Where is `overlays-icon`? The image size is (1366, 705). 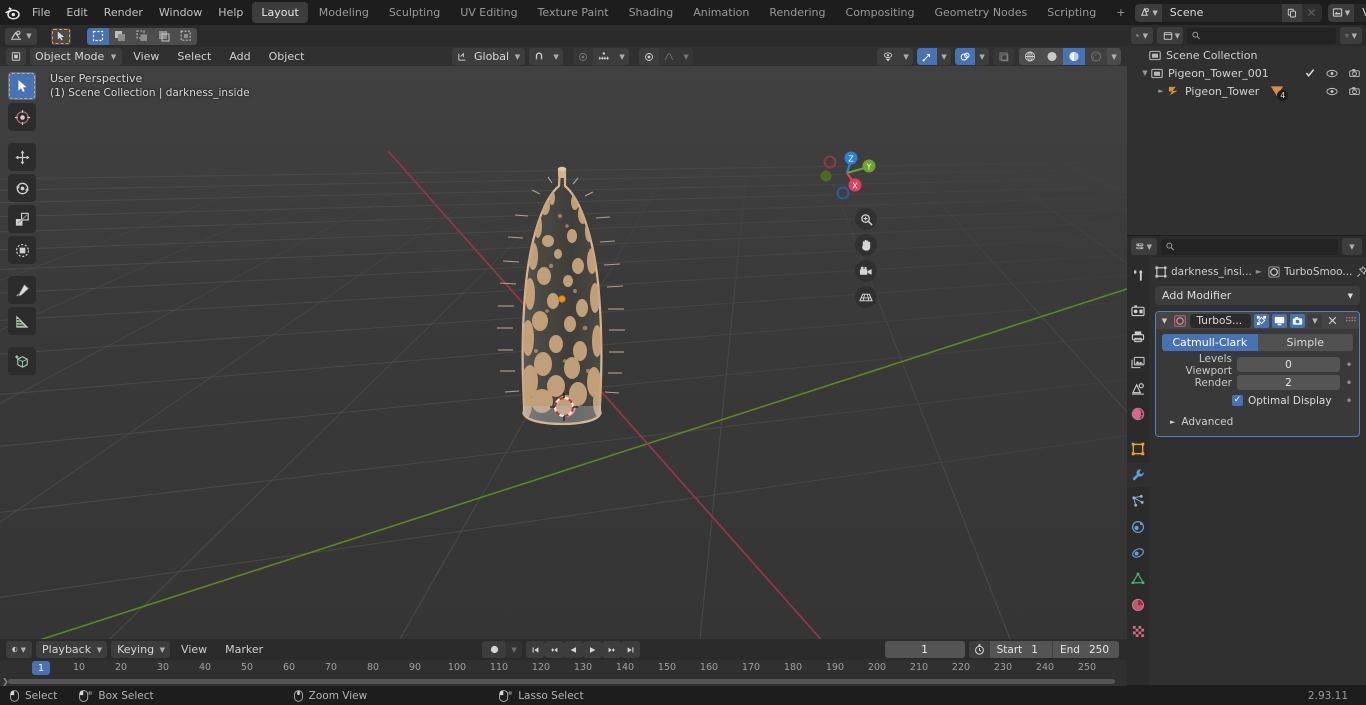
overlays-icon is located at coordinates (965, 56).